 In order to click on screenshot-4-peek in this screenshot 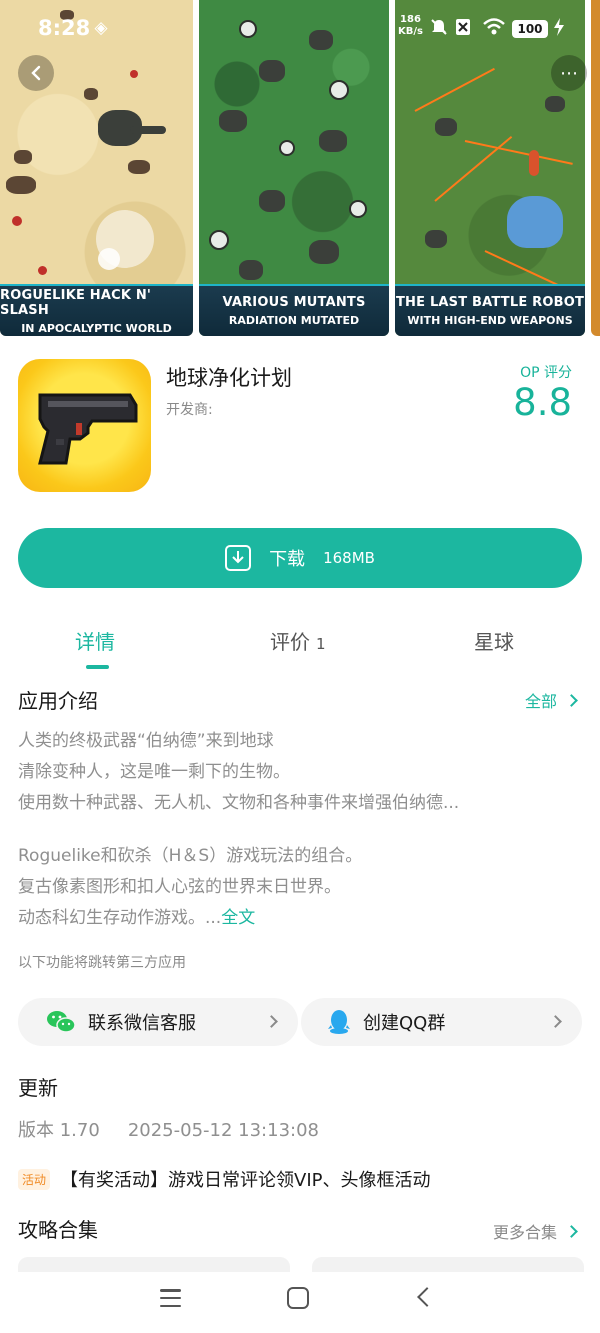, I will do `click(595, 168)`.